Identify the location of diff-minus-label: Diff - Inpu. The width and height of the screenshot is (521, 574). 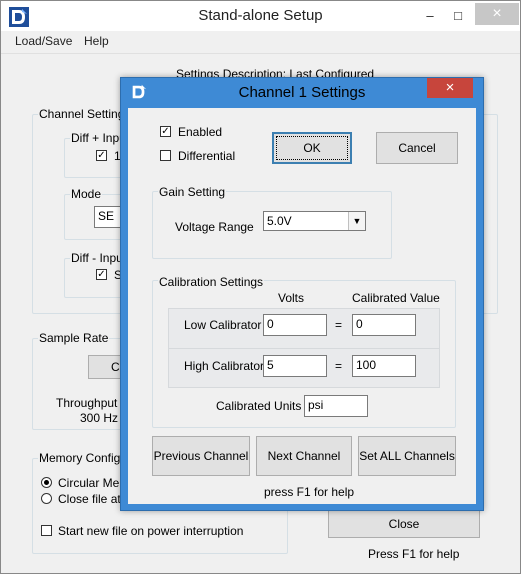
(97, 258).